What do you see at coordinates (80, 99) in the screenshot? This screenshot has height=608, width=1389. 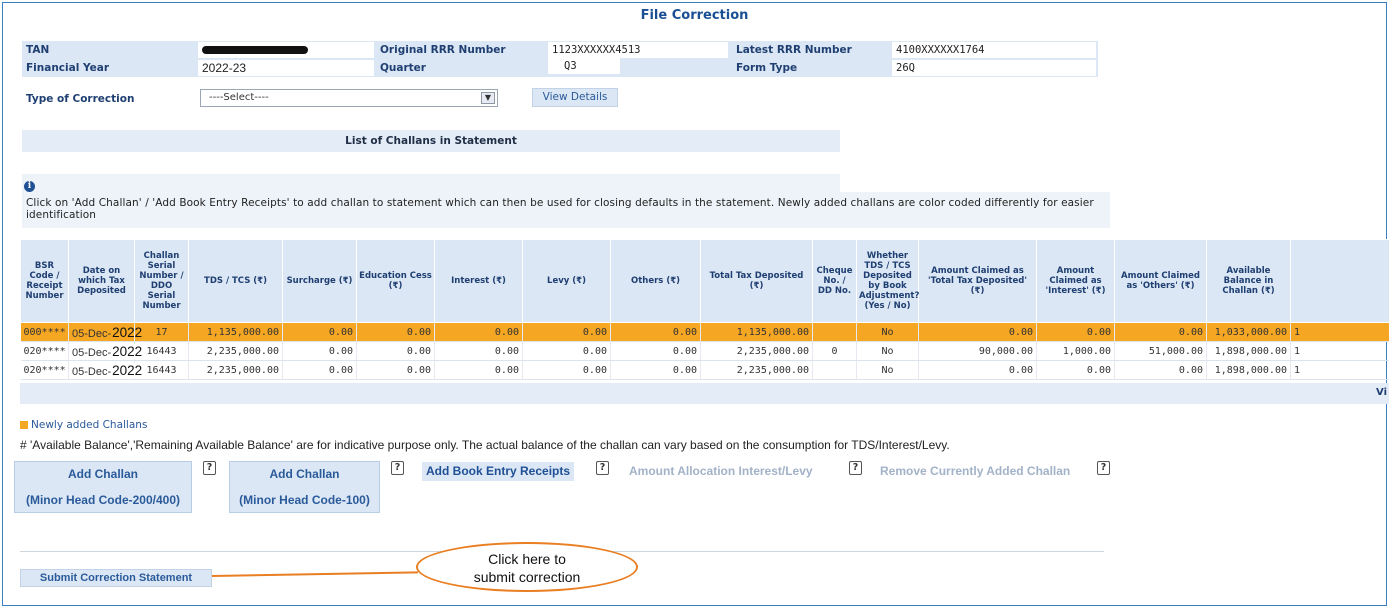 I see `type-of-correction-label: Type of Correction` at bounding box center [80, 99].